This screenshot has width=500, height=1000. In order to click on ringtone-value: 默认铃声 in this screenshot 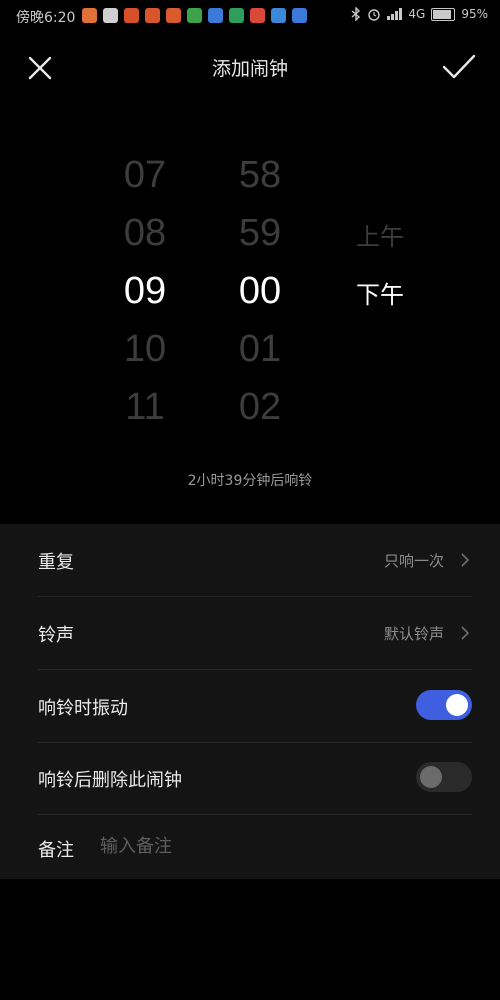, I will do `click(413, 634)`.